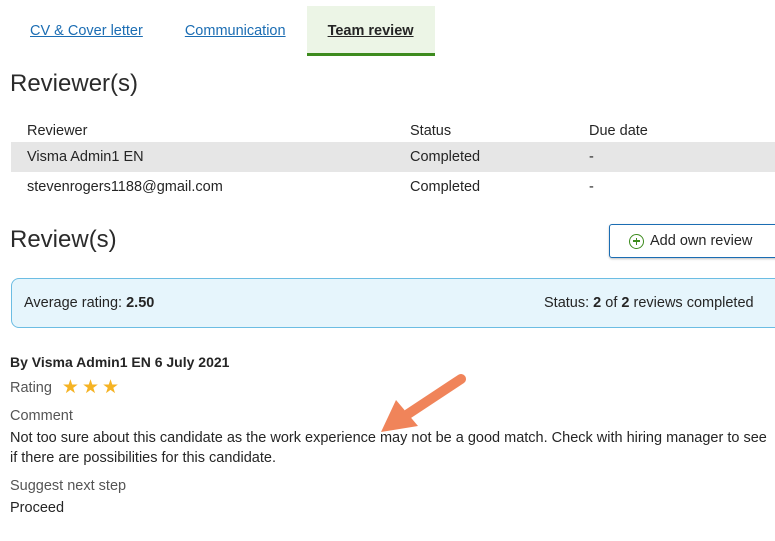 This screenshot has height=541, width=775. I want to click on tab-team-review: Team review, so click(370, 31).